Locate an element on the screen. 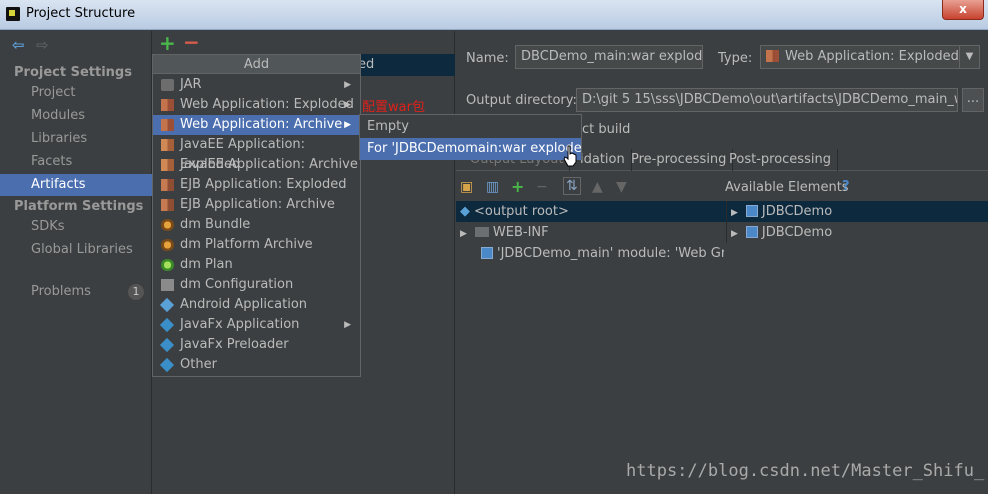 The width and height of the screenshot is (988, 494). menu-item-jar: JAR ▶ is located at coordinates (256, 85).